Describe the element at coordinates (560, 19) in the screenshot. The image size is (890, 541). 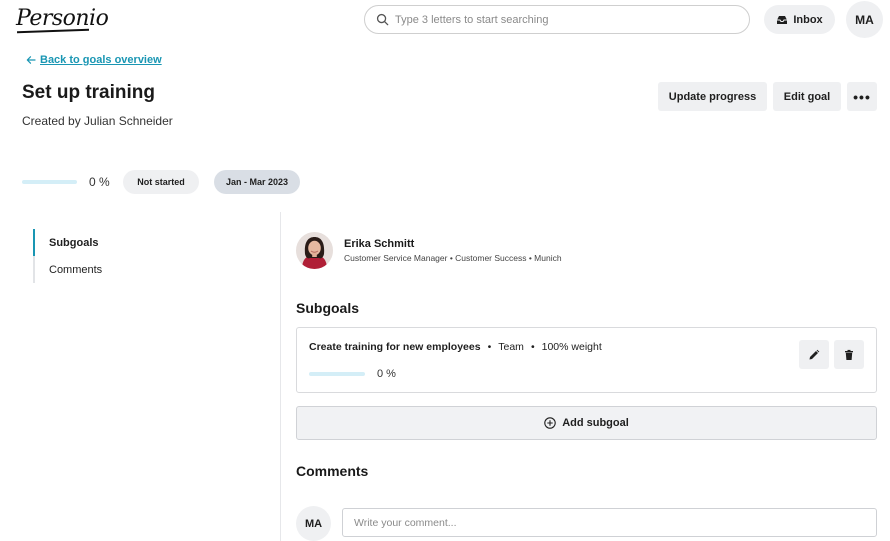
I see `search-input` at that location.